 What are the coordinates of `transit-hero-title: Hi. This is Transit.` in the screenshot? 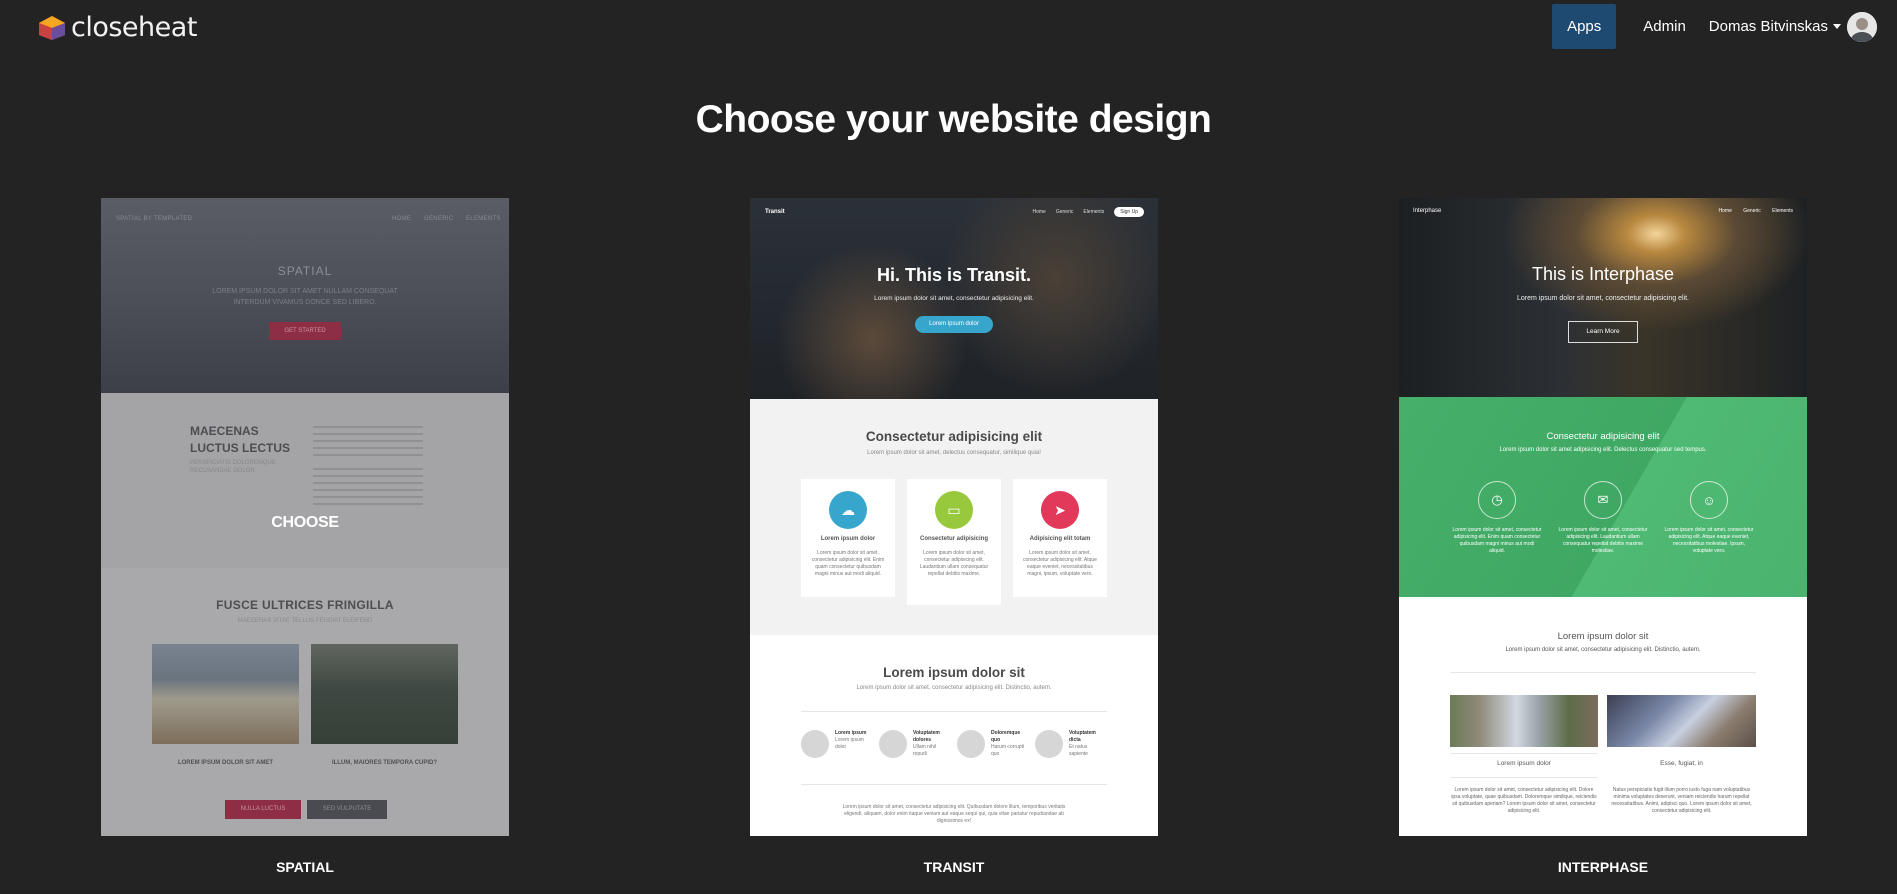 It's located at (954, 275).